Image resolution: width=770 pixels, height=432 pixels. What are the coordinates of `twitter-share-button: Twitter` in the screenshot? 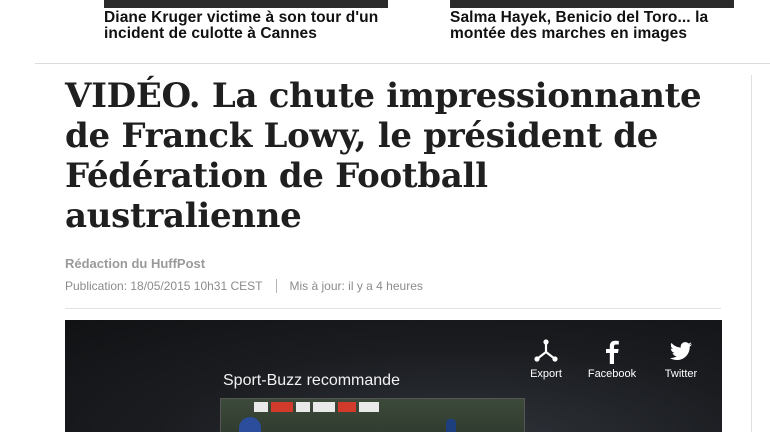 It's located at (681, 359).